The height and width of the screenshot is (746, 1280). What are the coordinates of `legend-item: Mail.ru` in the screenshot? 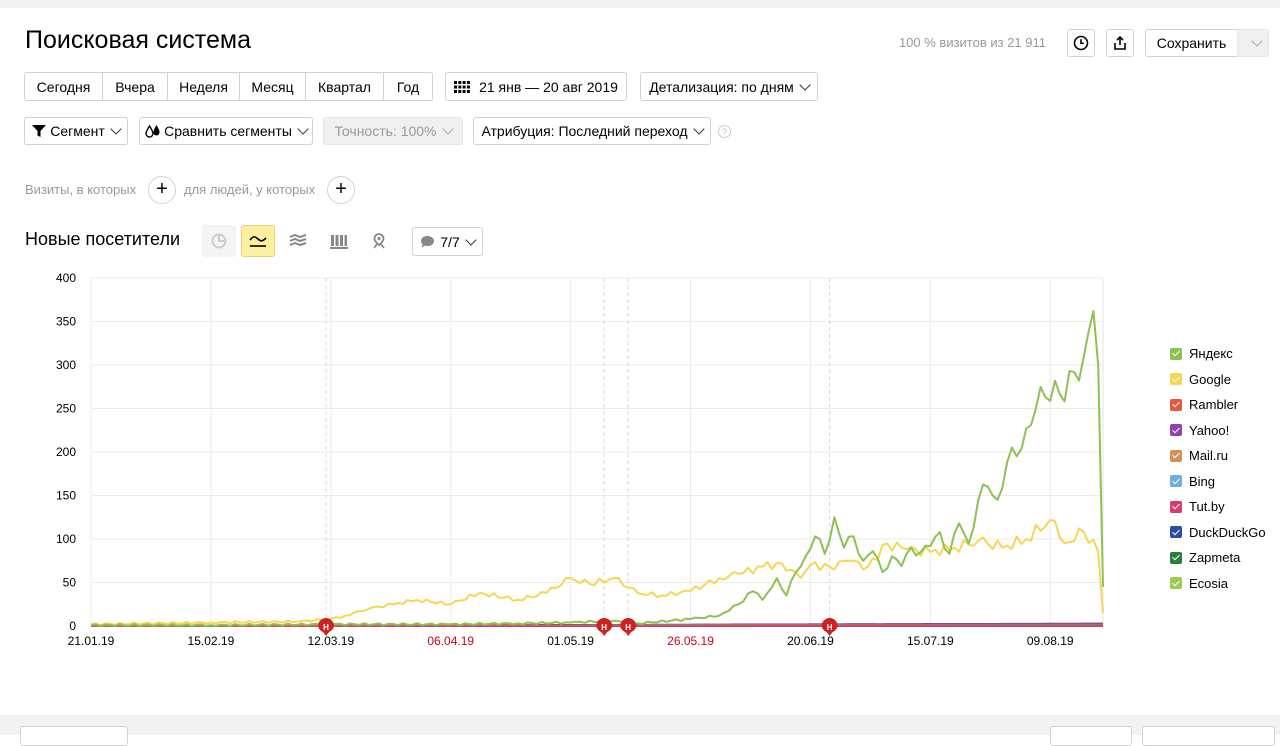 It's located at (1218, 456).